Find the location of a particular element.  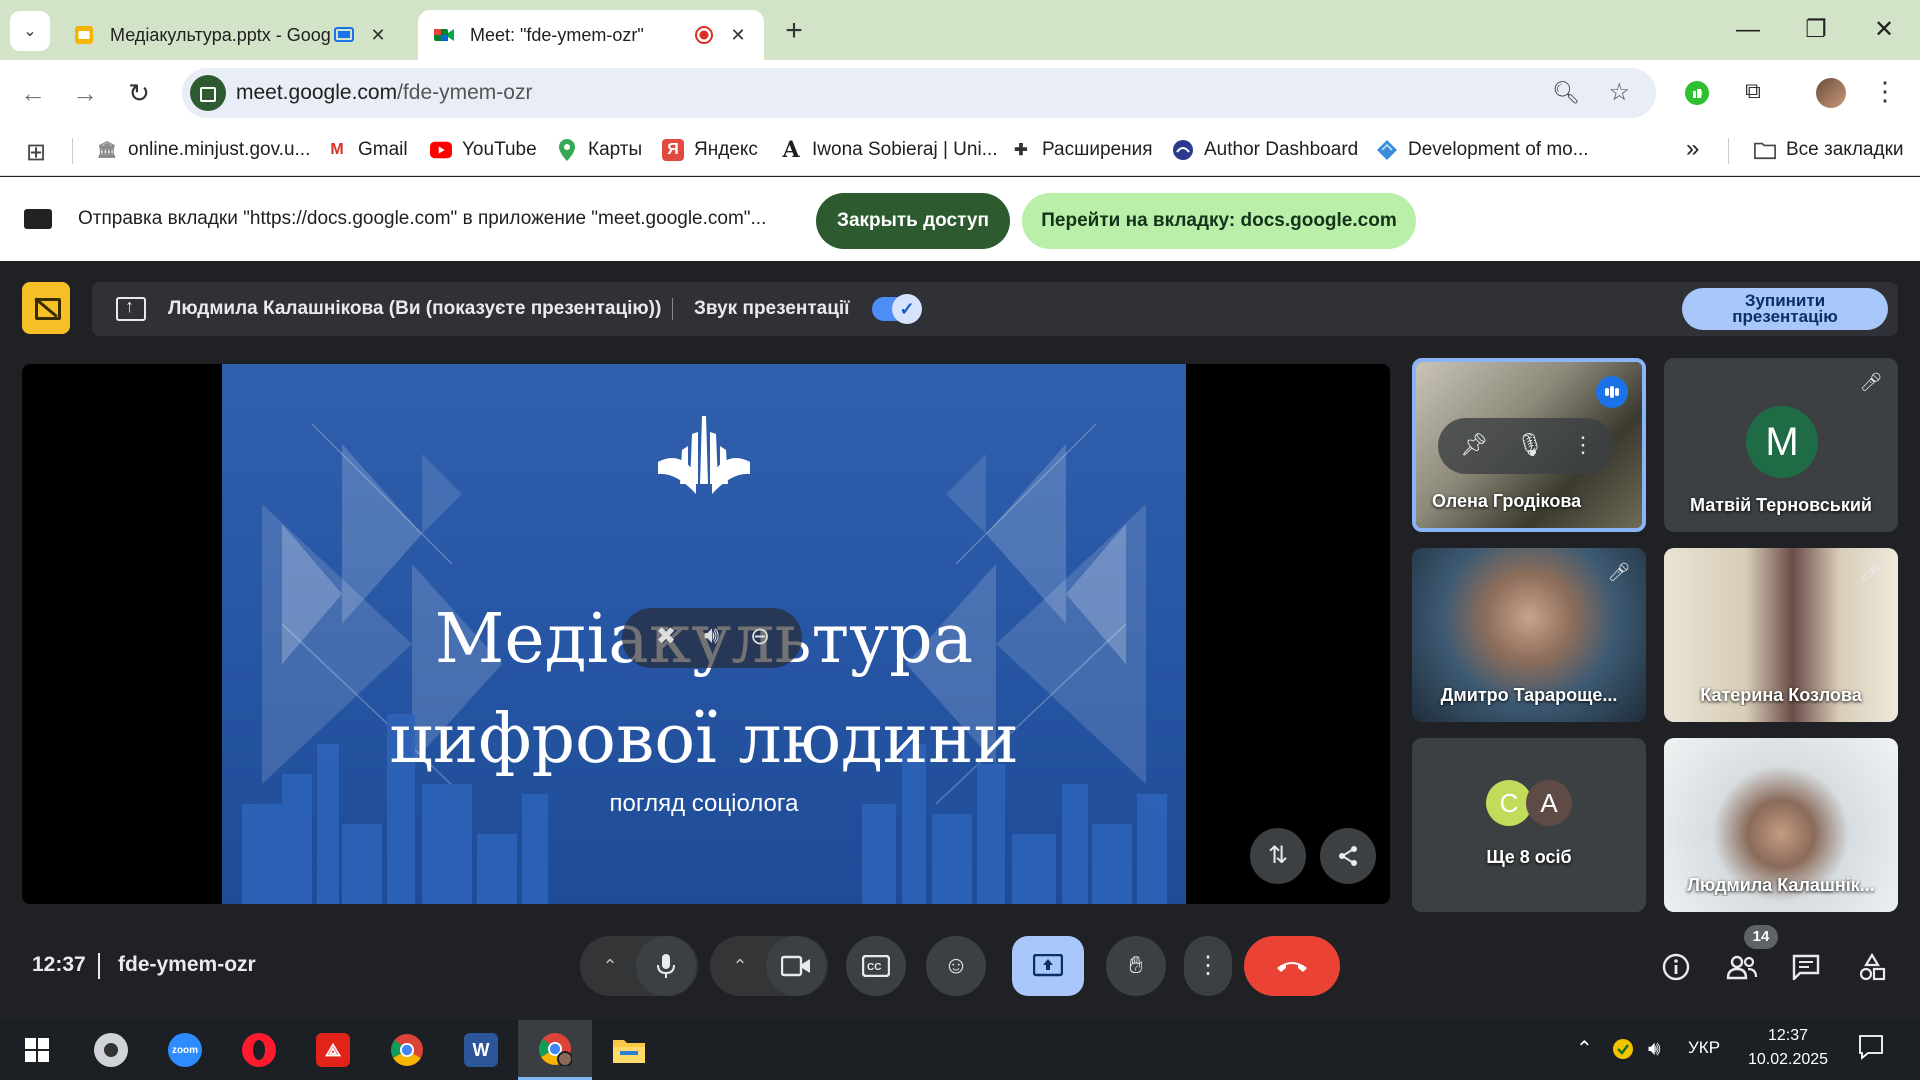

minimize-button: — is located at coordinates (1748, 30).